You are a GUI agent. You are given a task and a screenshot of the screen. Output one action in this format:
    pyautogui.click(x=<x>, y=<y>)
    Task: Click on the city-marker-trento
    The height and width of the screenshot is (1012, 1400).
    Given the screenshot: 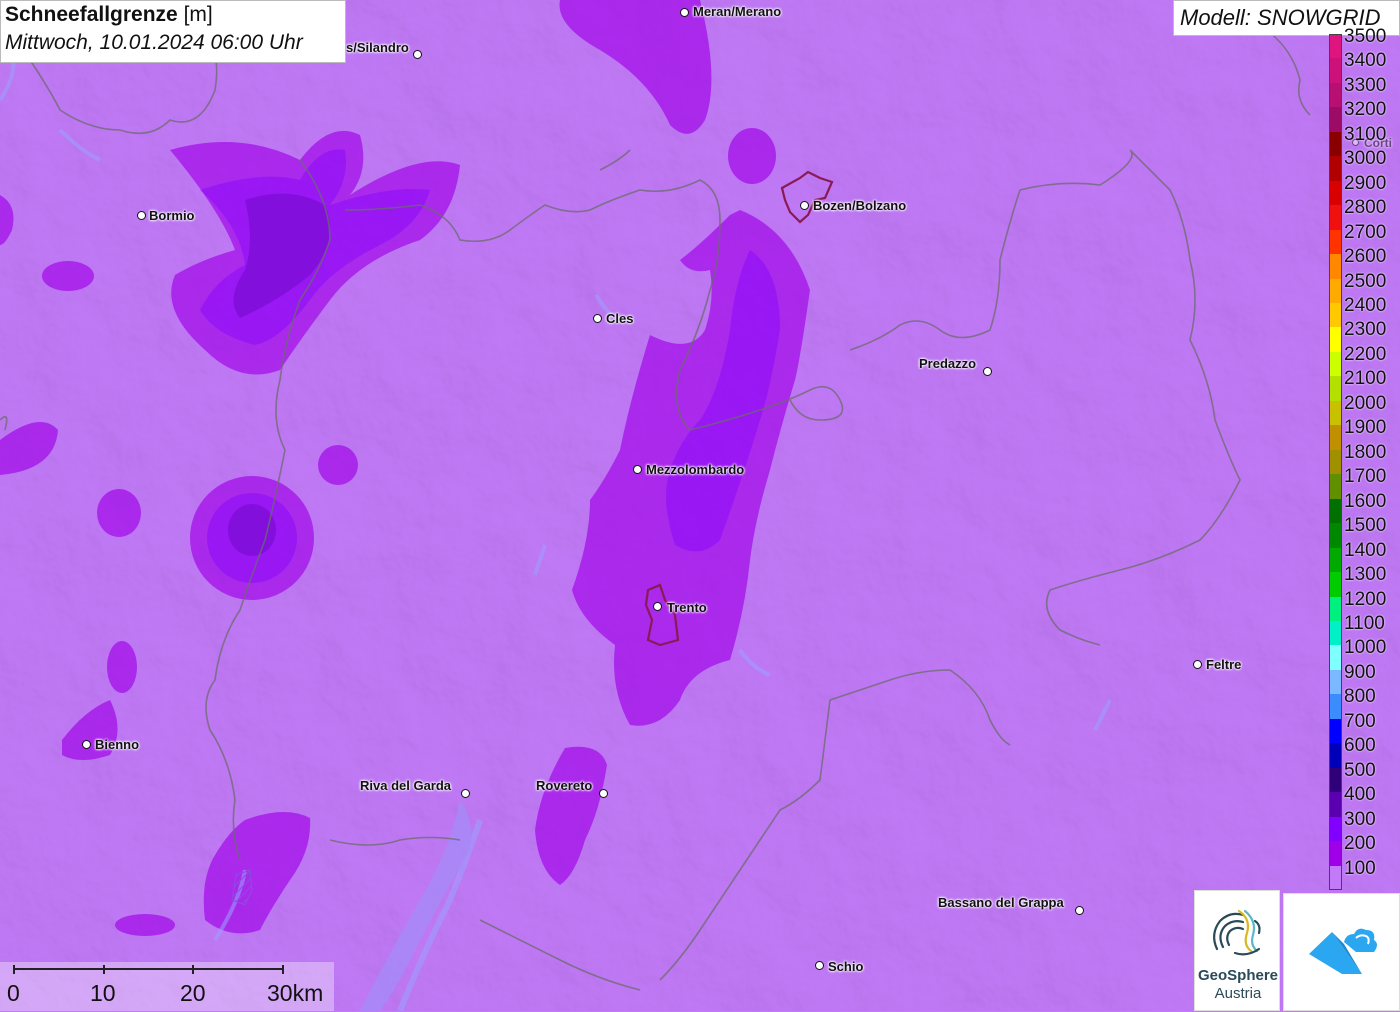 What is the action you would take?
    pyautogui.click(x=657, y=606)
    